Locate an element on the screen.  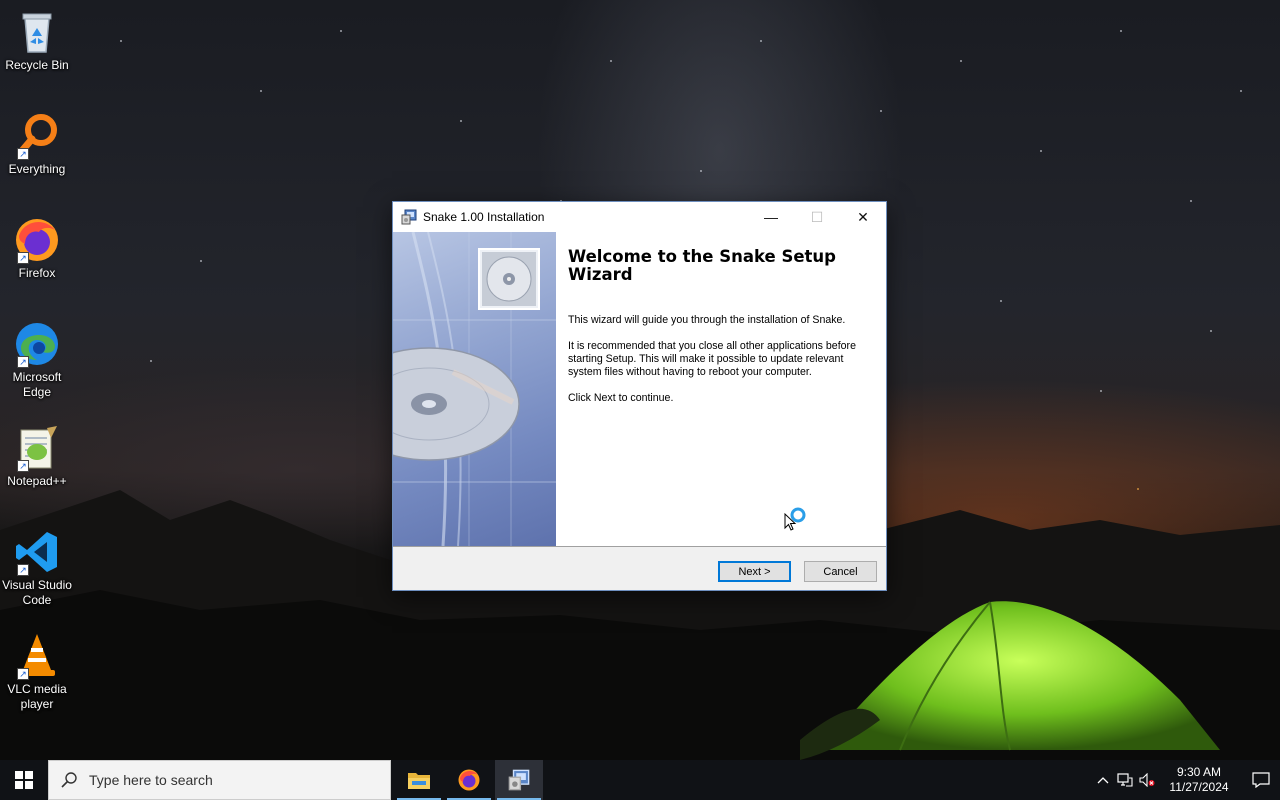
busy-cursor-icon is located at coordinates (795, 519).